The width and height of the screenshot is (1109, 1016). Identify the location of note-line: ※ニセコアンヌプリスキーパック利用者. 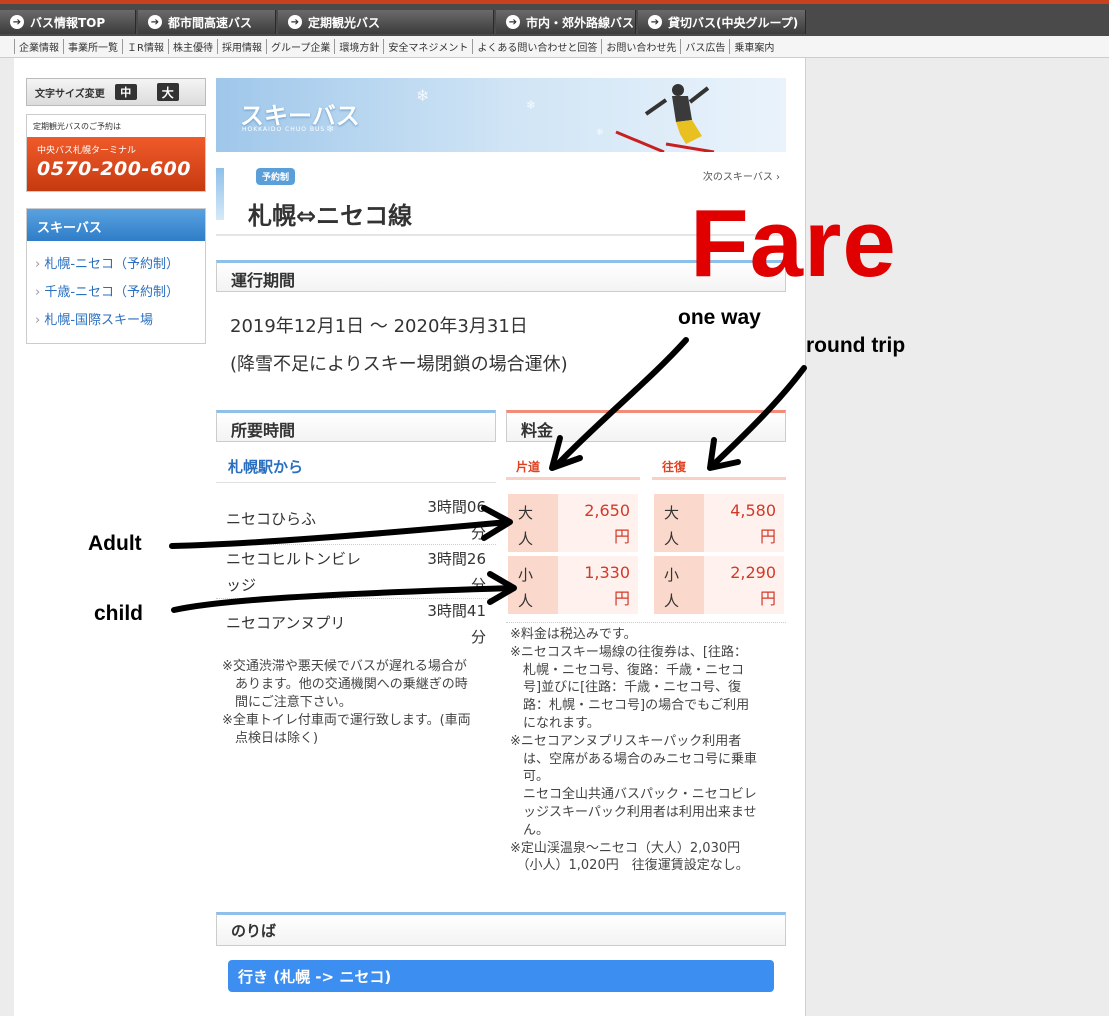
(626, 741).